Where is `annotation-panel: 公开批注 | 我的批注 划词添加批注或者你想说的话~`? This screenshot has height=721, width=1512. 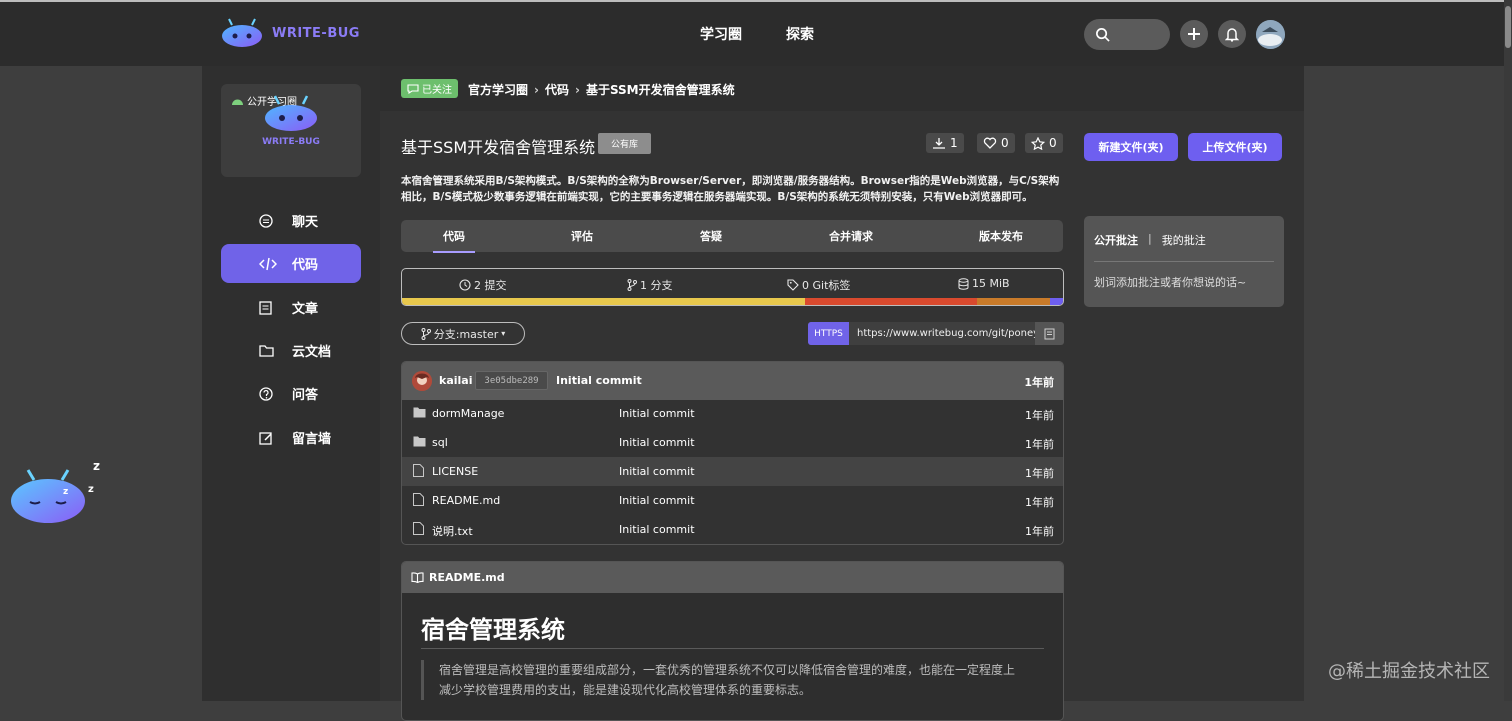
annotation-panel: 公开批注 | 我的批注 划词添加批注或者你想说的话~ is located at coordinates (1184, 261).